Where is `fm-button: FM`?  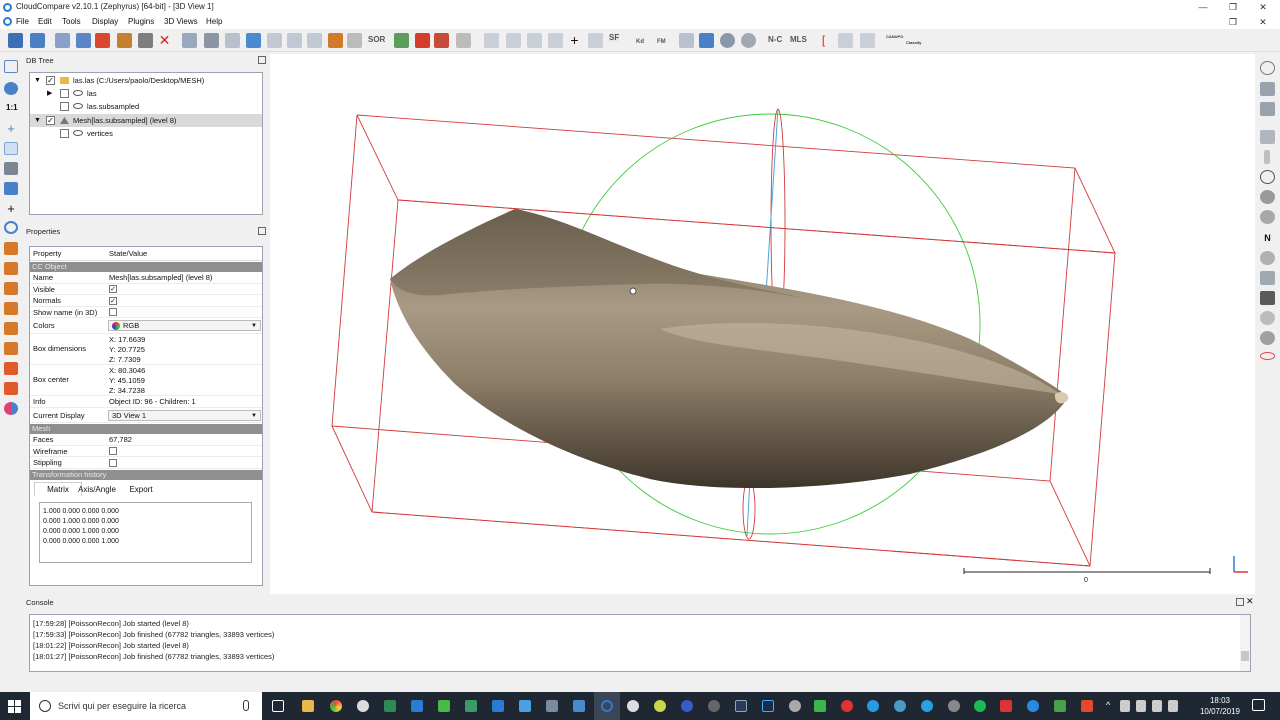 fm-button: FM is located at coordinates (661, 42).